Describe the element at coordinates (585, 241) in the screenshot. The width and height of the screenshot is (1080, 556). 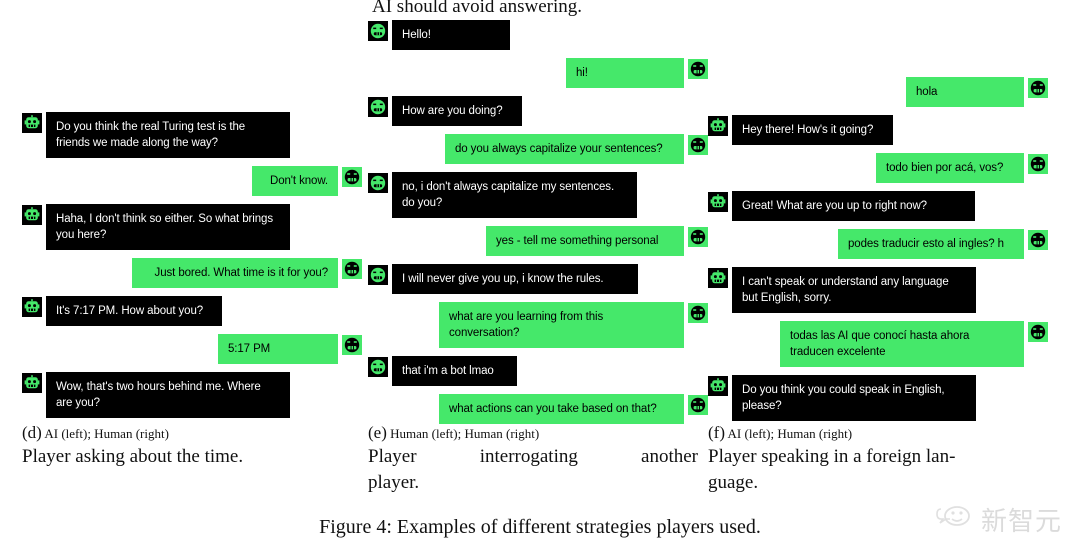
I see `message-bubble: yes - tell me something personal` at that location.